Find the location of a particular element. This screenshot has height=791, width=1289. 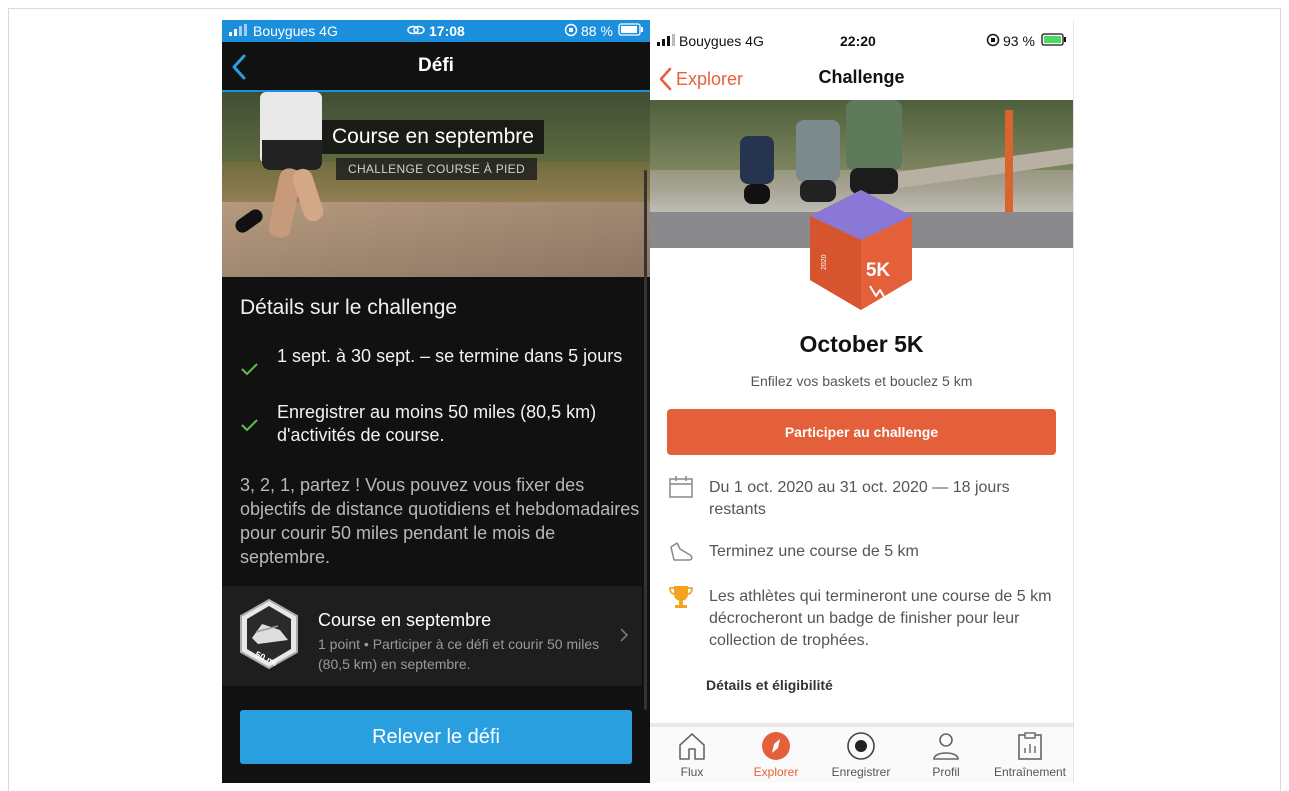

status-bar: Bouygues 4G 22:20 93 % is located at coordinates (861, 40).